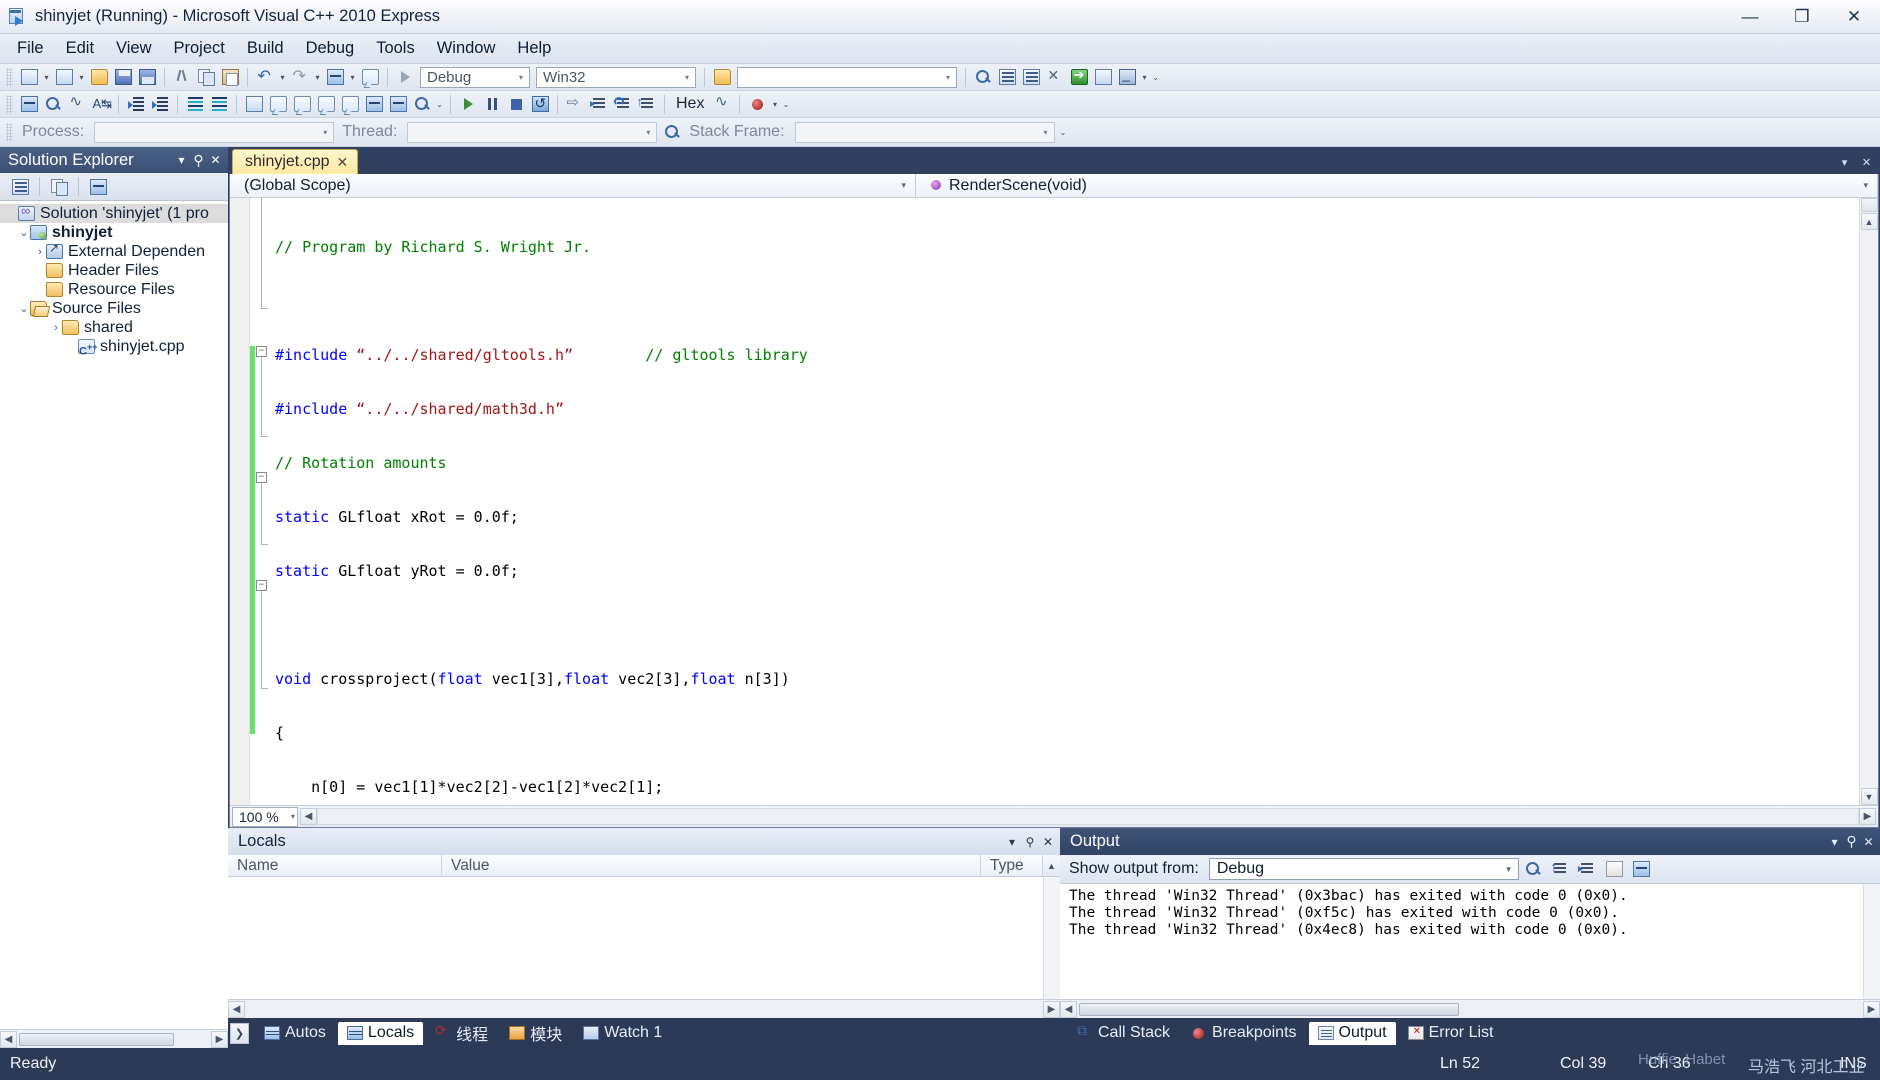 The image size is (1880, 1080). I want to click on stack-frame-combo: ▾, so click(924, 132).